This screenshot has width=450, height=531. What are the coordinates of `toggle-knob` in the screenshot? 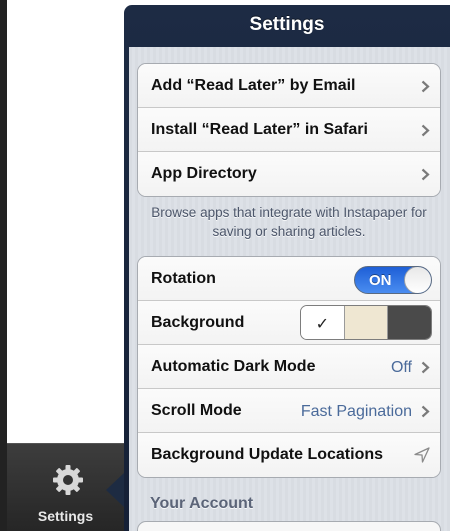 It's located at (417, 280).